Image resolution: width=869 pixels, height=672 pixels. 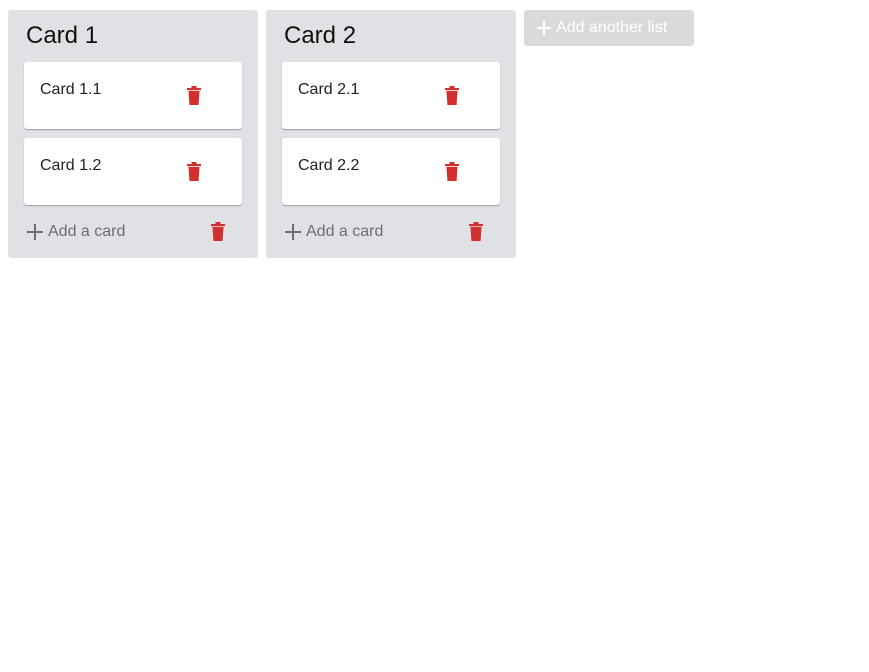 What do you see at coordinates (391, 134) in the screenshot?
I see `list-card-2: Card 2 Card 2.1 Card 2.2 Add a card` at bounding box center [391, 134].